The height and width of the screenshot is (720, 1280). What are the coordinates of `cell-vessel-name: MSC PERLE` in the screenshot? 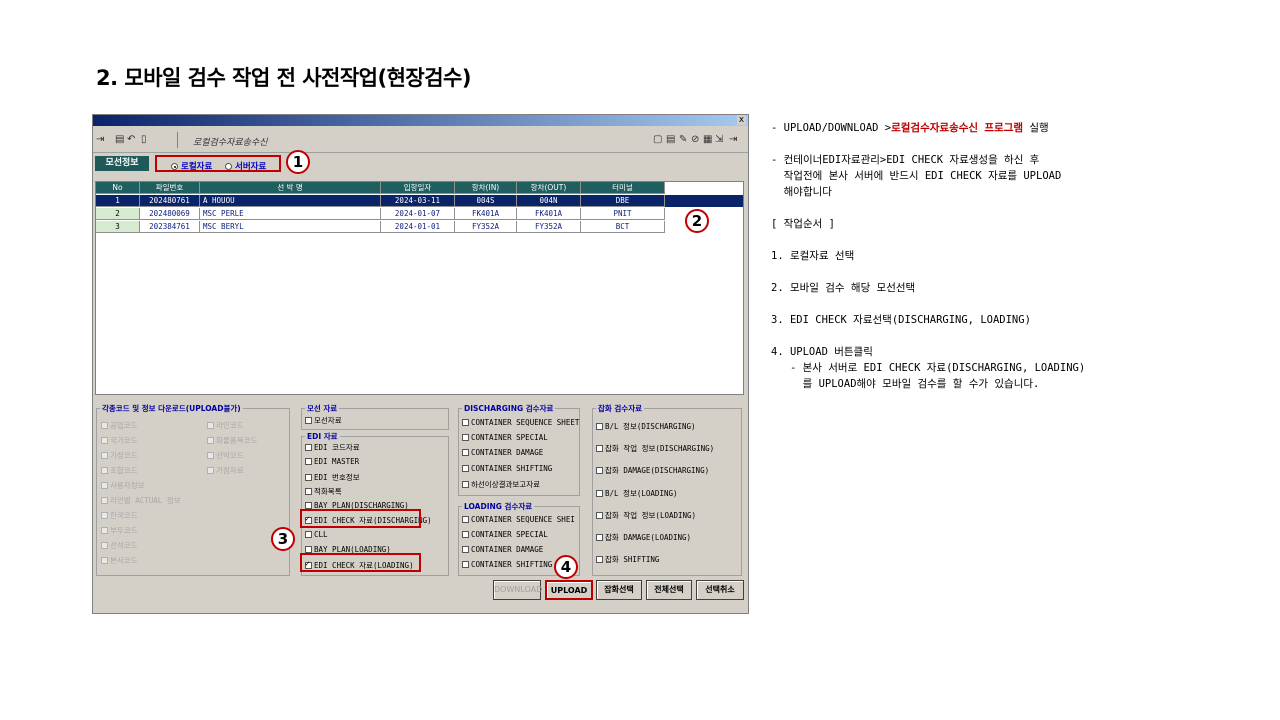 It's located at (290, 214).